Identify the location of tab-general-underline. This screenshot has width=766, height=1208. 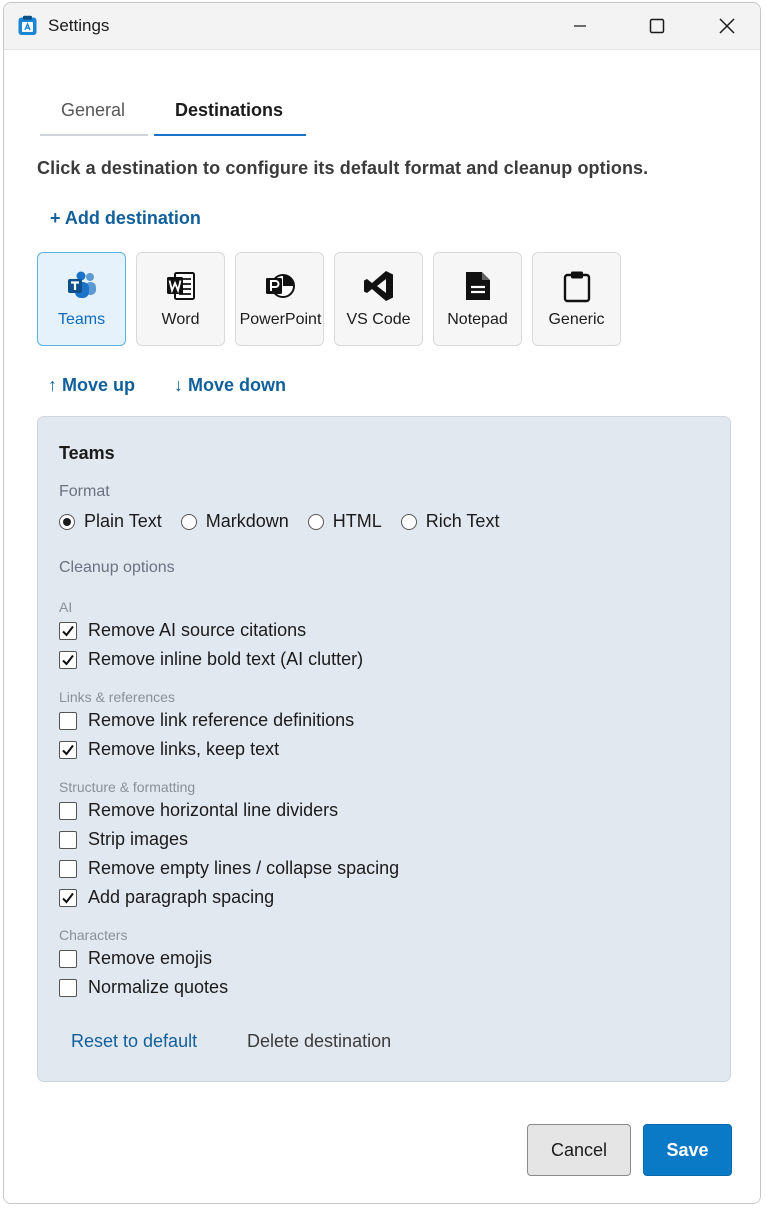
(94, 135).